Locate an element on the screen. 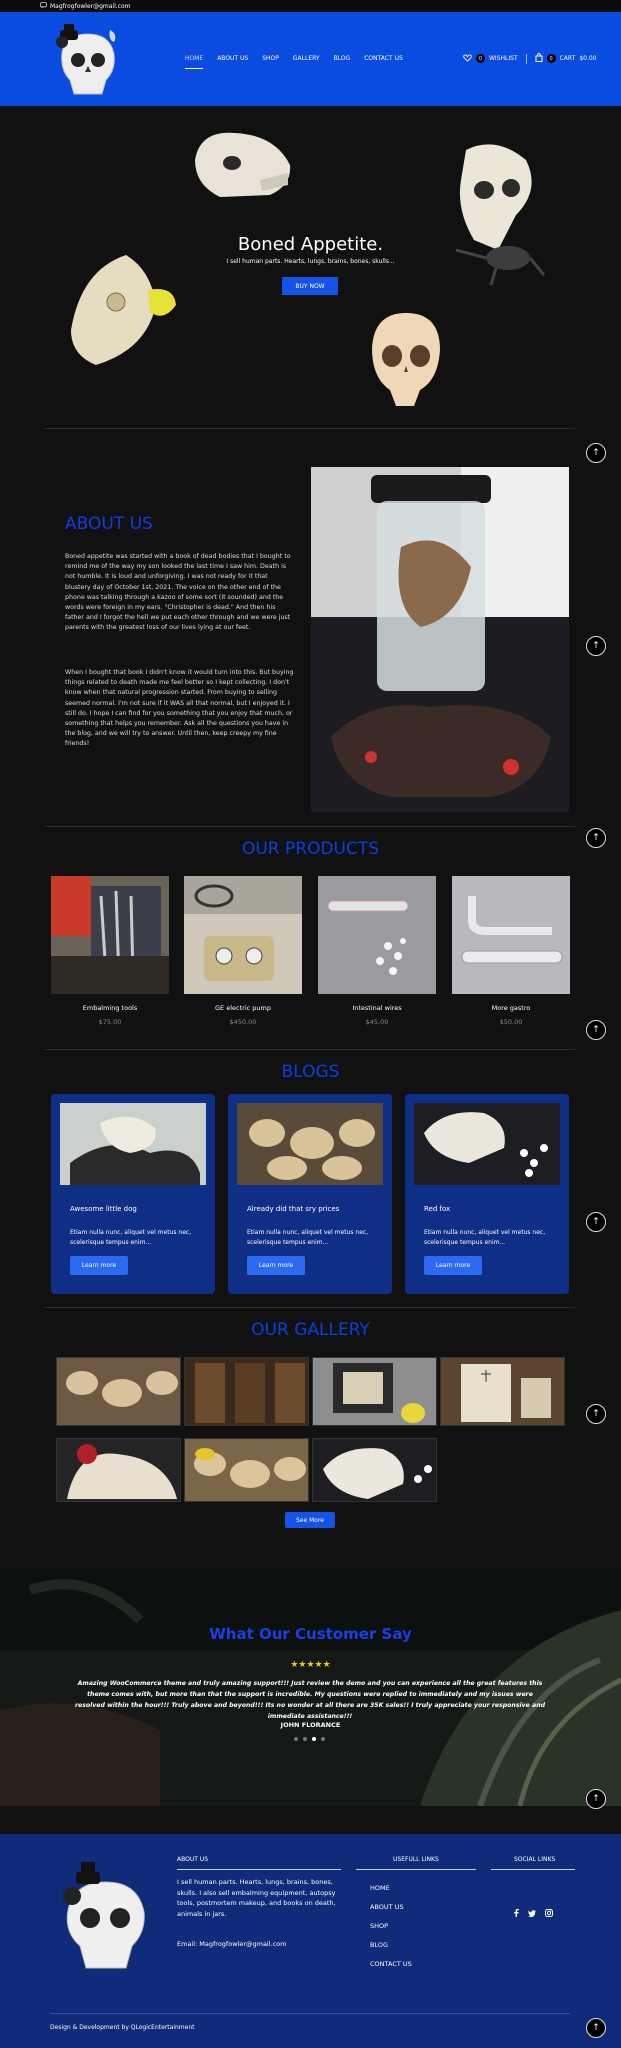 Image resolution: width=621 pixels, height=2048 pixels. cart-total: $0.00 is located at coordinates (588, 58).